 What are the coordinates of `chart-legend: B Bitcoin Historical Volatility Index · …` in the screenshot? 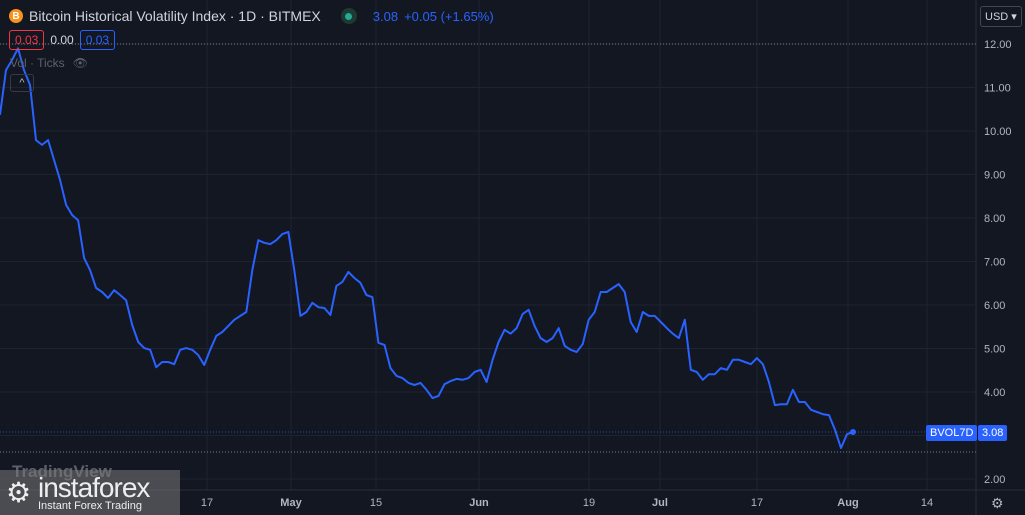 It's located at (251, 16).